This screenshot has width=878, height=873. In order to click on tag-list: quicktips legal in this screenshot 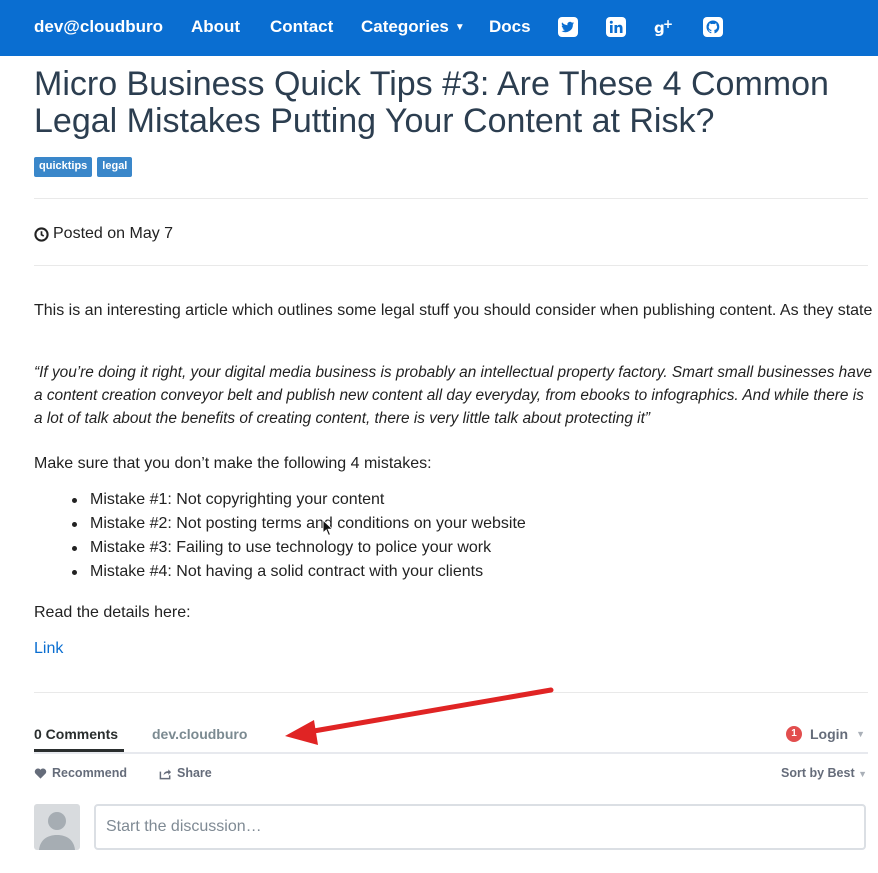, I will do `click(83, 167)`.